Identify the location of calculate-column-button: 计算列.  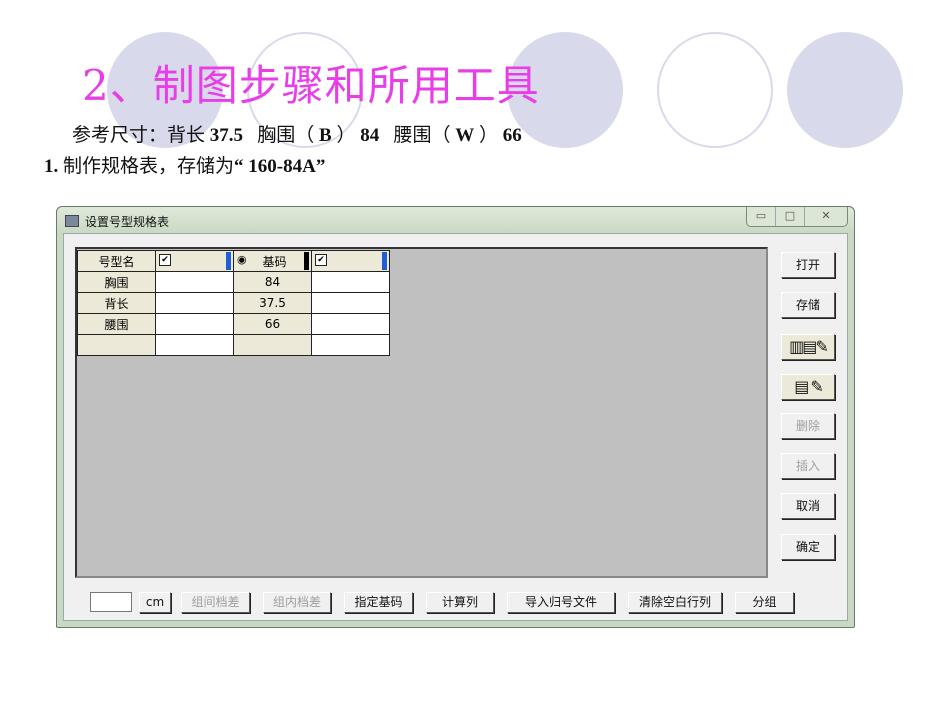
(460, 602).